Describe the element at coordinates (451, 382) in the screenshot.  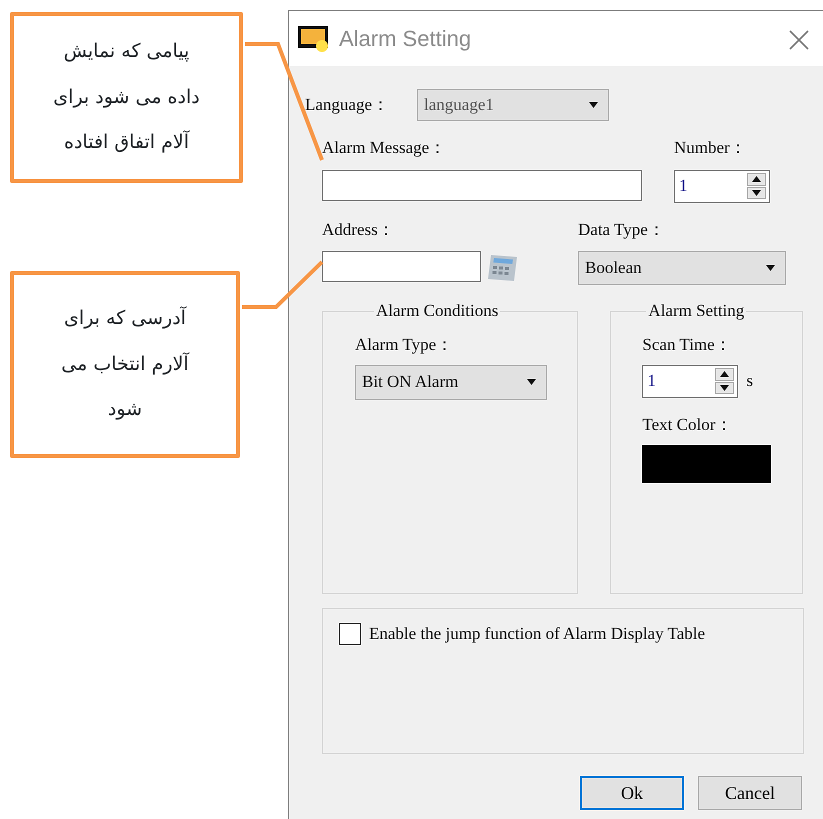
I see `alarm-type-dropdown: Bit ON Alarm` at that location.